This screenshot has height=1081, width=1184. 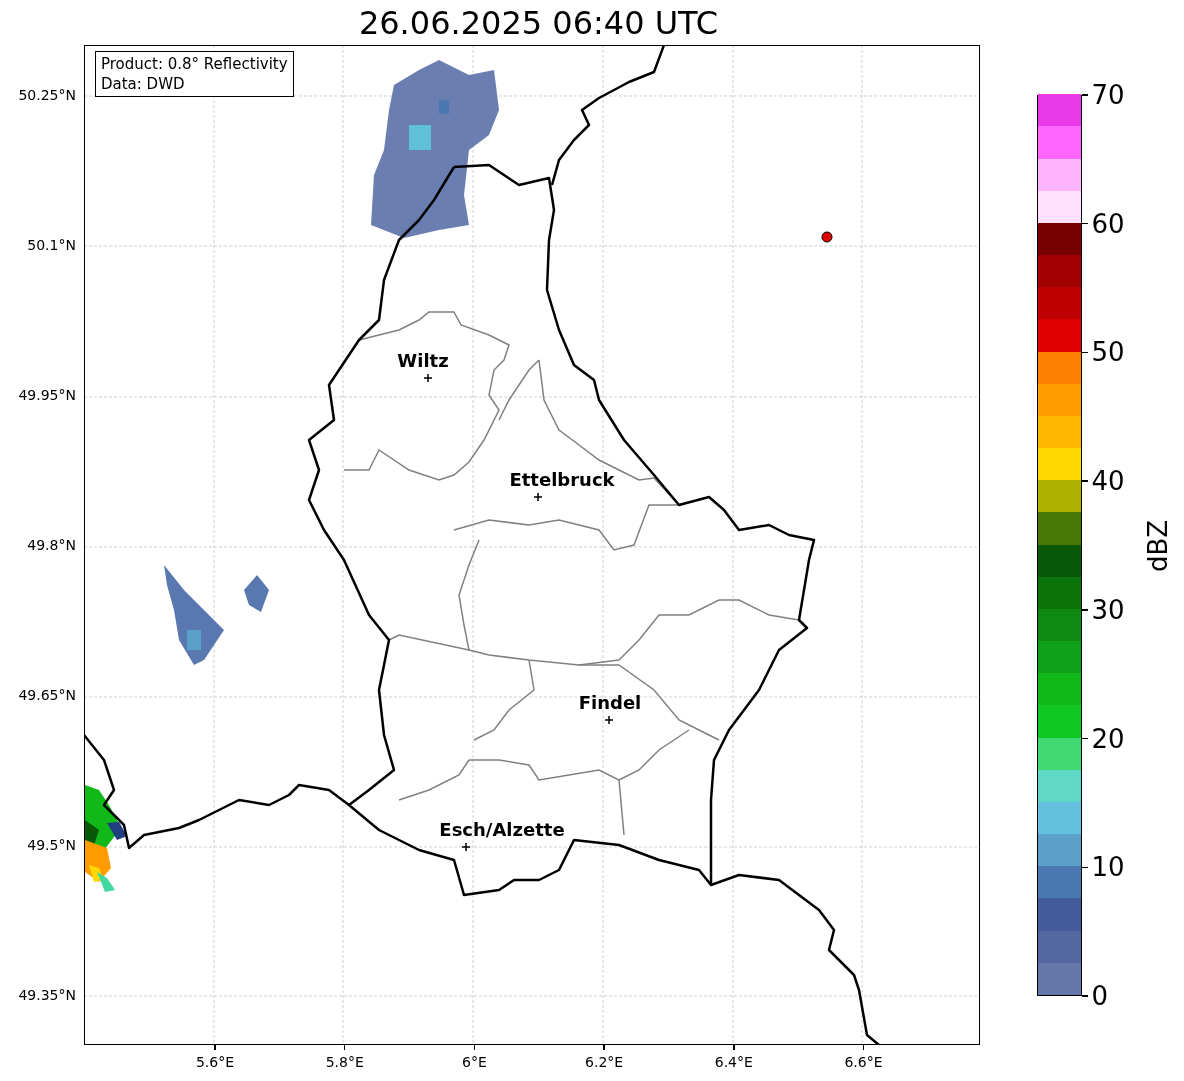 I want to click on info-text: Data: DWD, so click(x=143, y=84).